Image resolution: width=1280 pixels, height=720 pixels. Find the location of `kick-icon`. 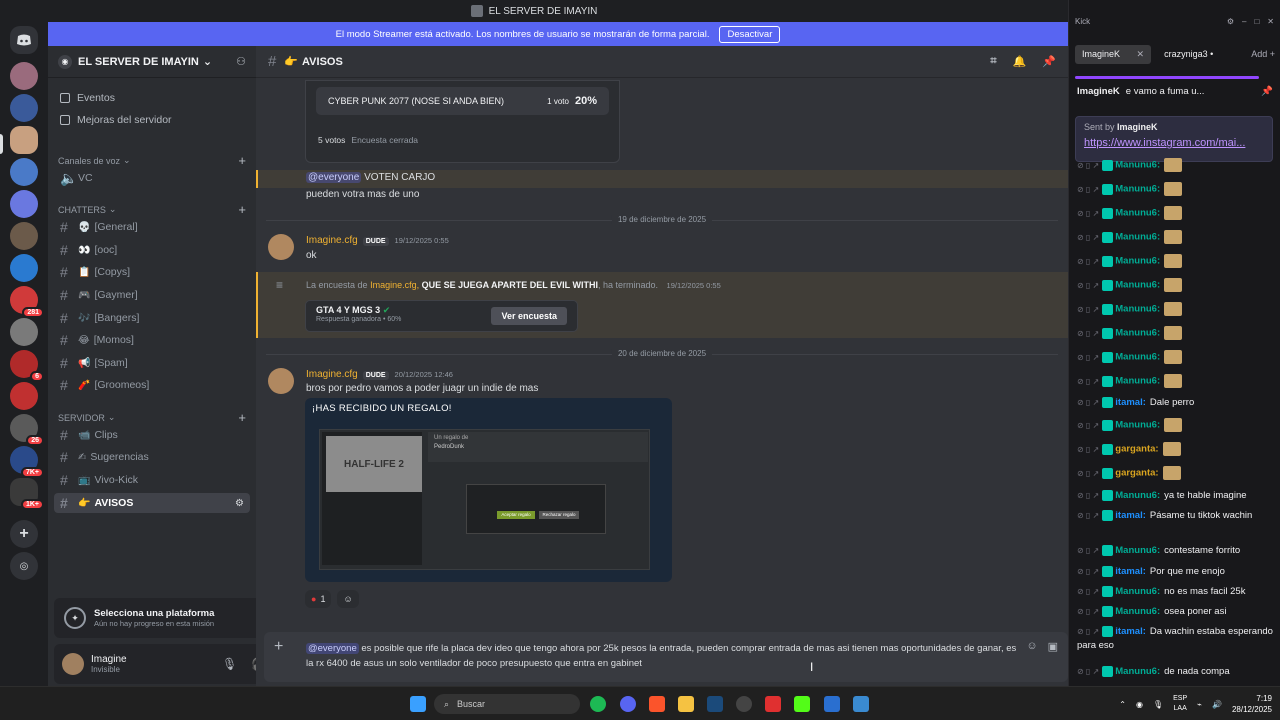

kick-icon is located at coordinates (802, 704).